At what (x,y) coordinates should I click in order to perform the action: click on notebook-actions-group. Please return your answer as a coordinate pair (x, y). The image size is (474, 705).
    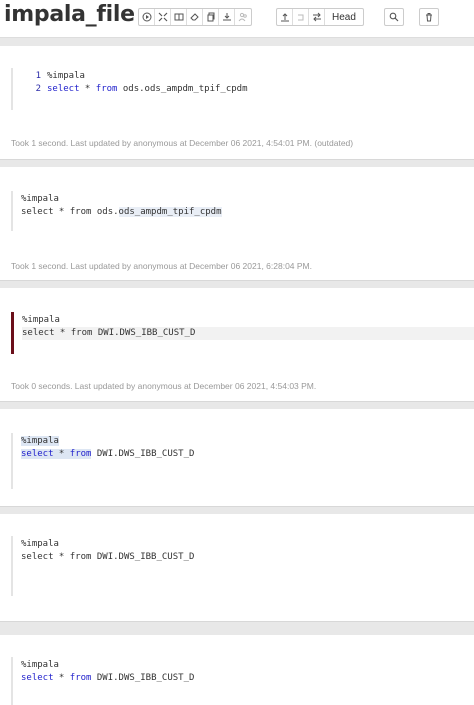
    Looking at the image, I should click on (195, 17).